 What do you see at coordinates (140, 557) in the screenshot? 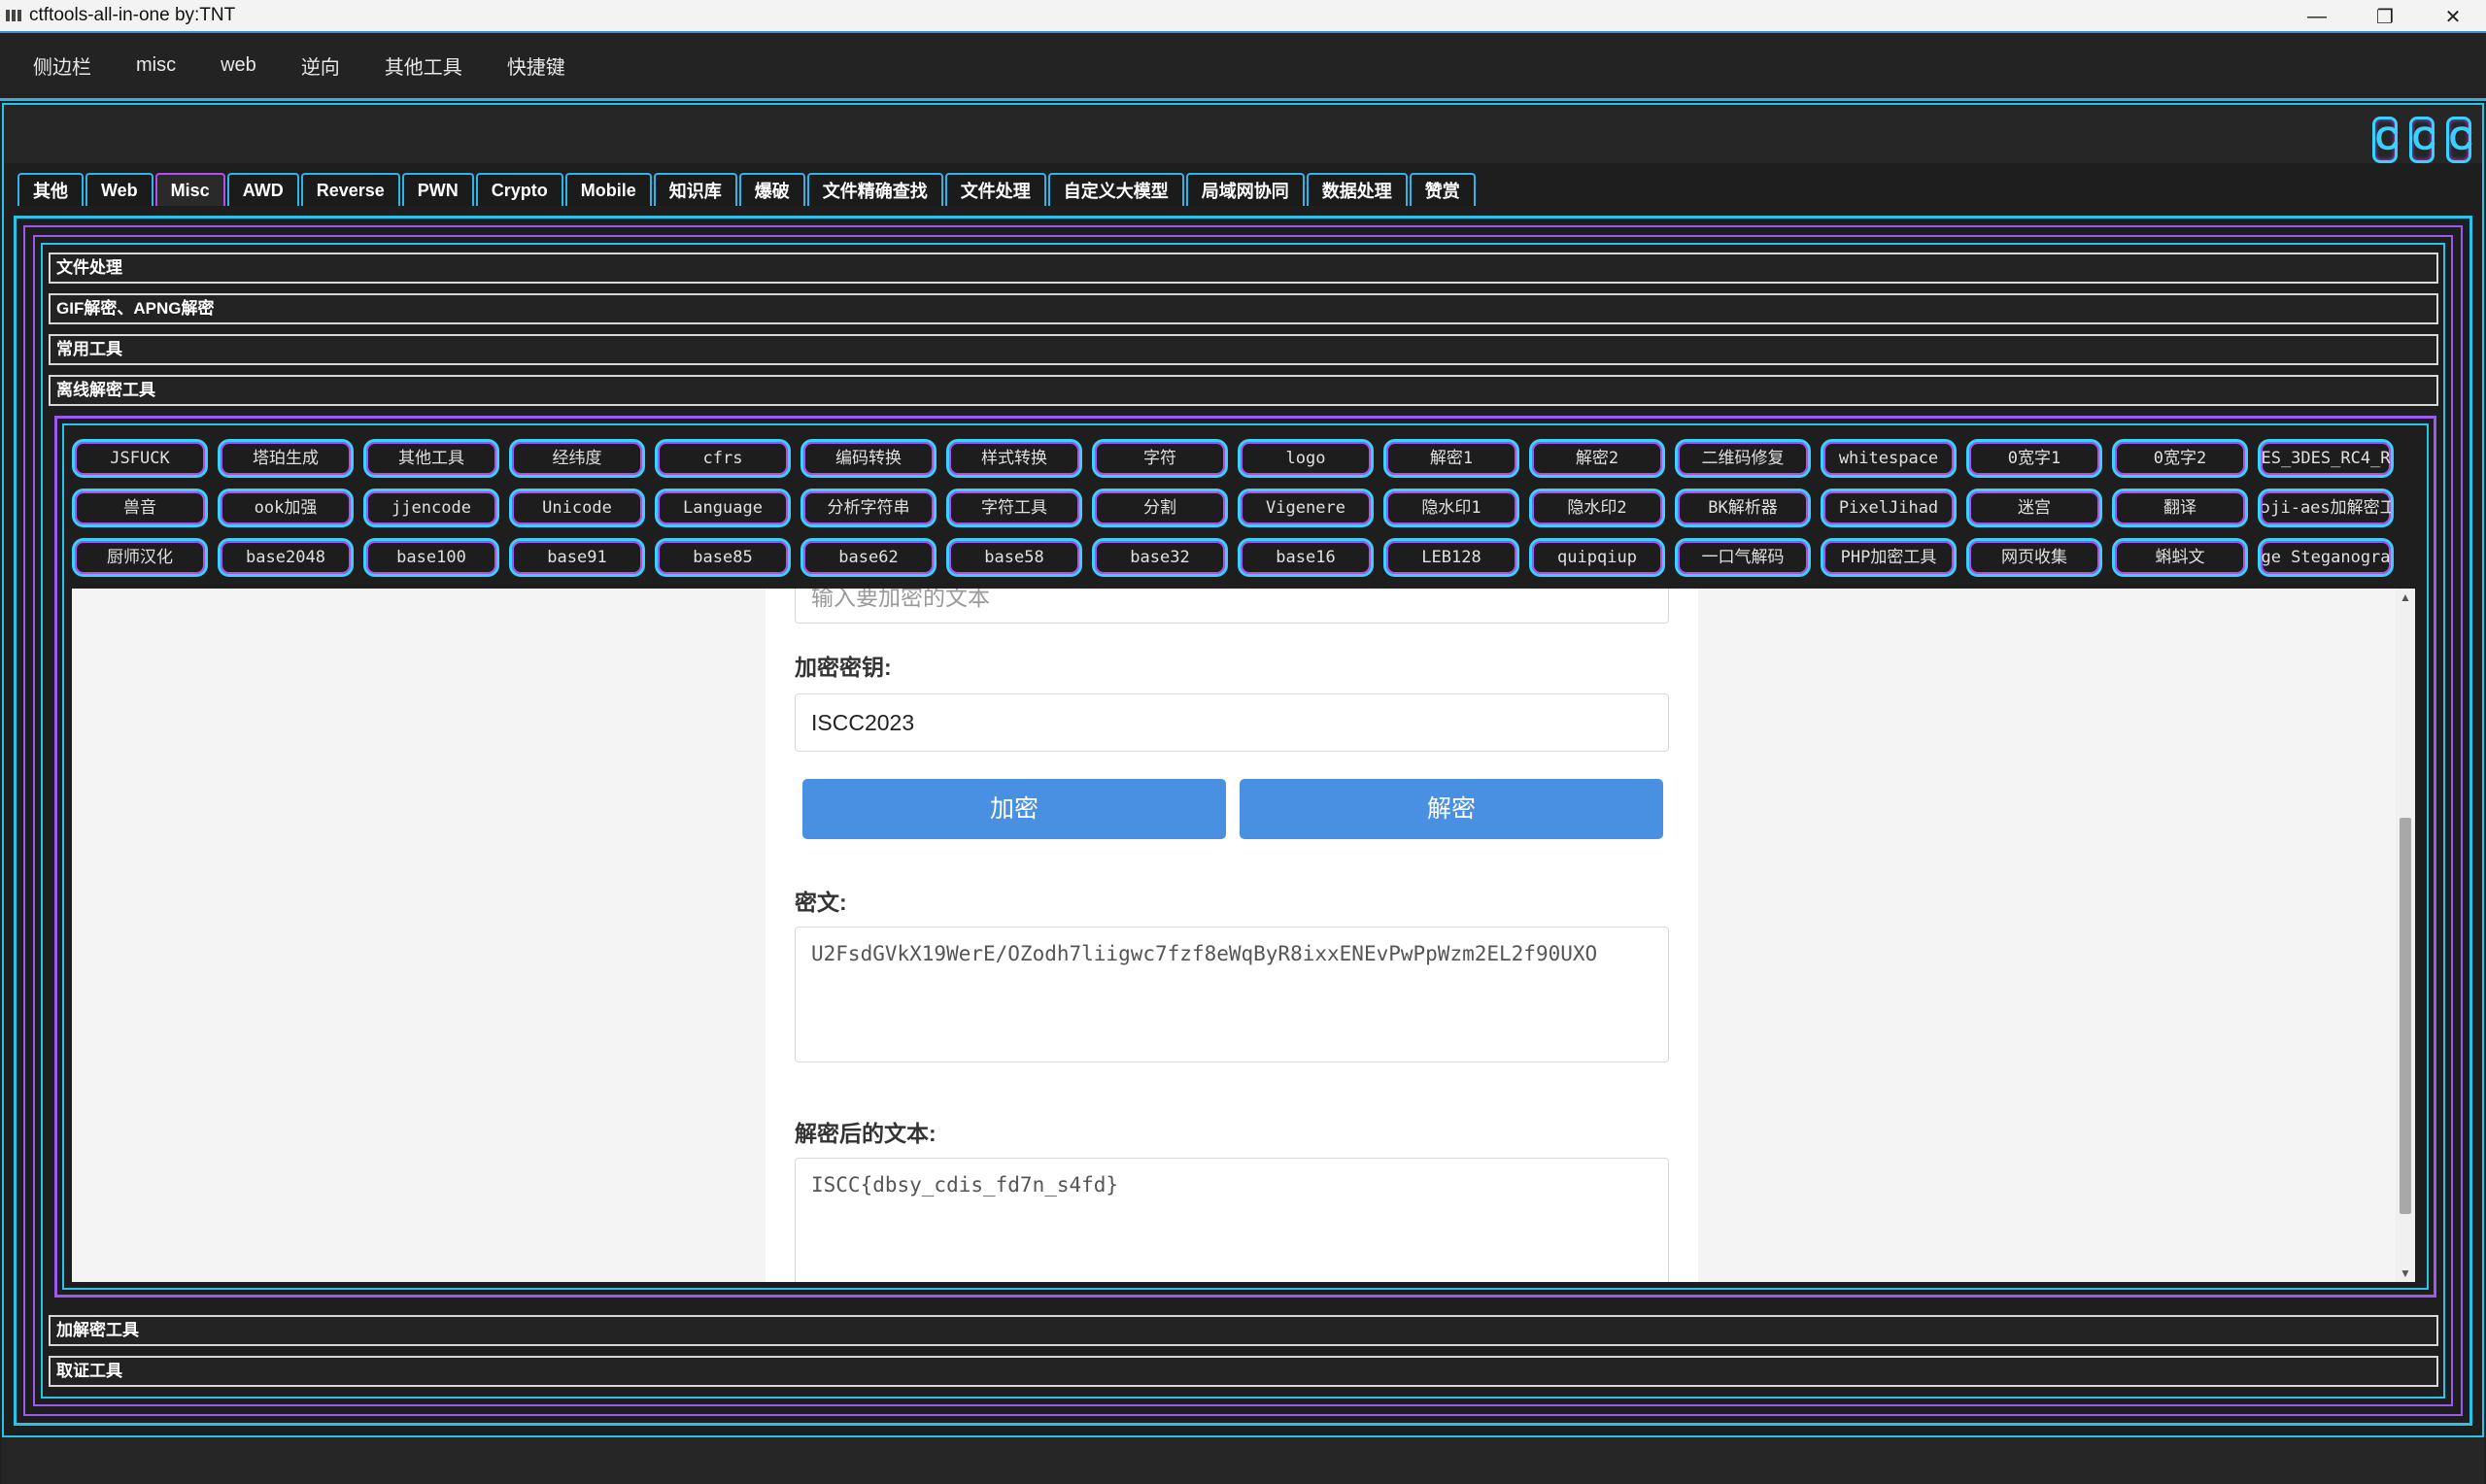
I see `tool-button: 厨师汉化` at bounding box center [140, 557].